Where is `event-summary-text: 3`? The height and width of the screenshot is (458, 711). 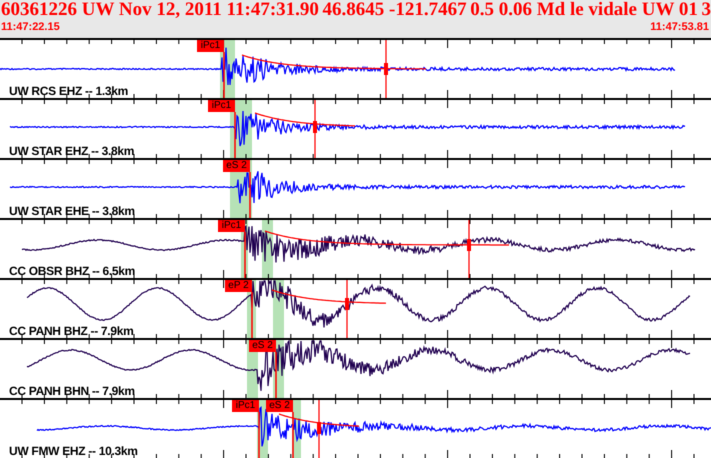
event-summary-text: 3 is located at coordinates (706, 10).